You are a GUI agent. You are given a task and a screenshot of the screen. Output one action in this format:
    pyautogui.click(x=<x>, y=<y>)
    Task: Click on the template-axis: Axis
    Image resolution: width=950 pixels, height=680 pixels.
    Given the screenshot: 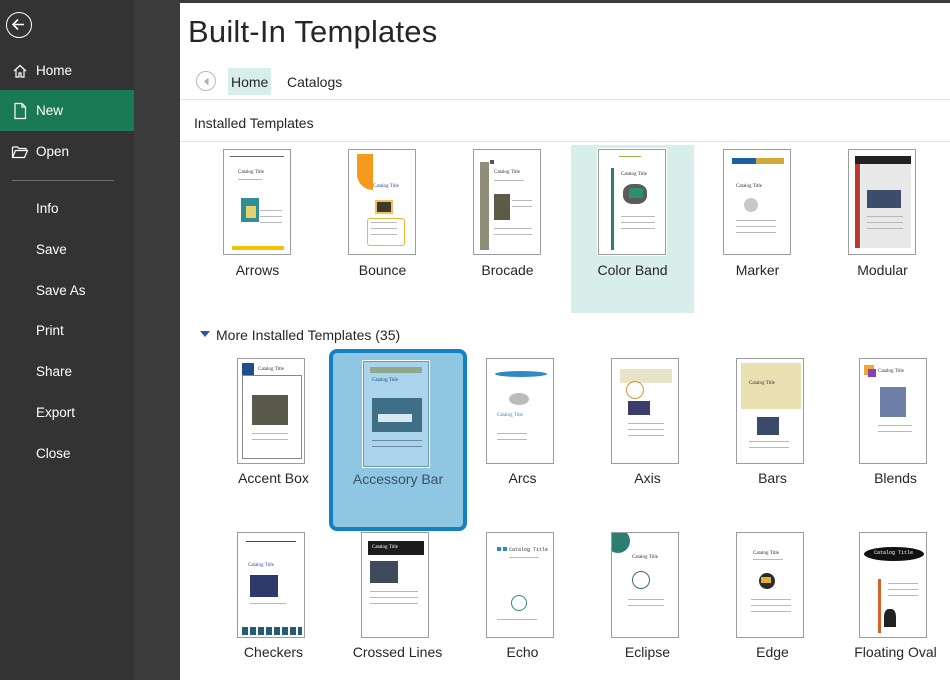 What is the action you would take?
    pyautogui.click(x=647, y=437)
    